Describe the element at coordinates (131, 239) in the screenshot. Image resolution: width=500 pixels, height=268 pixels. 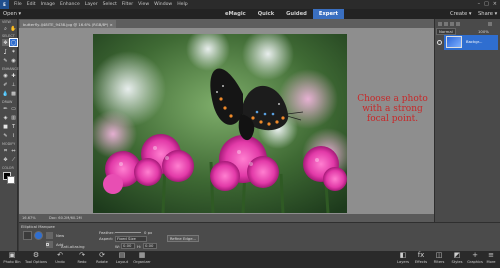
I see `aspect-dropdown: Fixed Size` at that location.